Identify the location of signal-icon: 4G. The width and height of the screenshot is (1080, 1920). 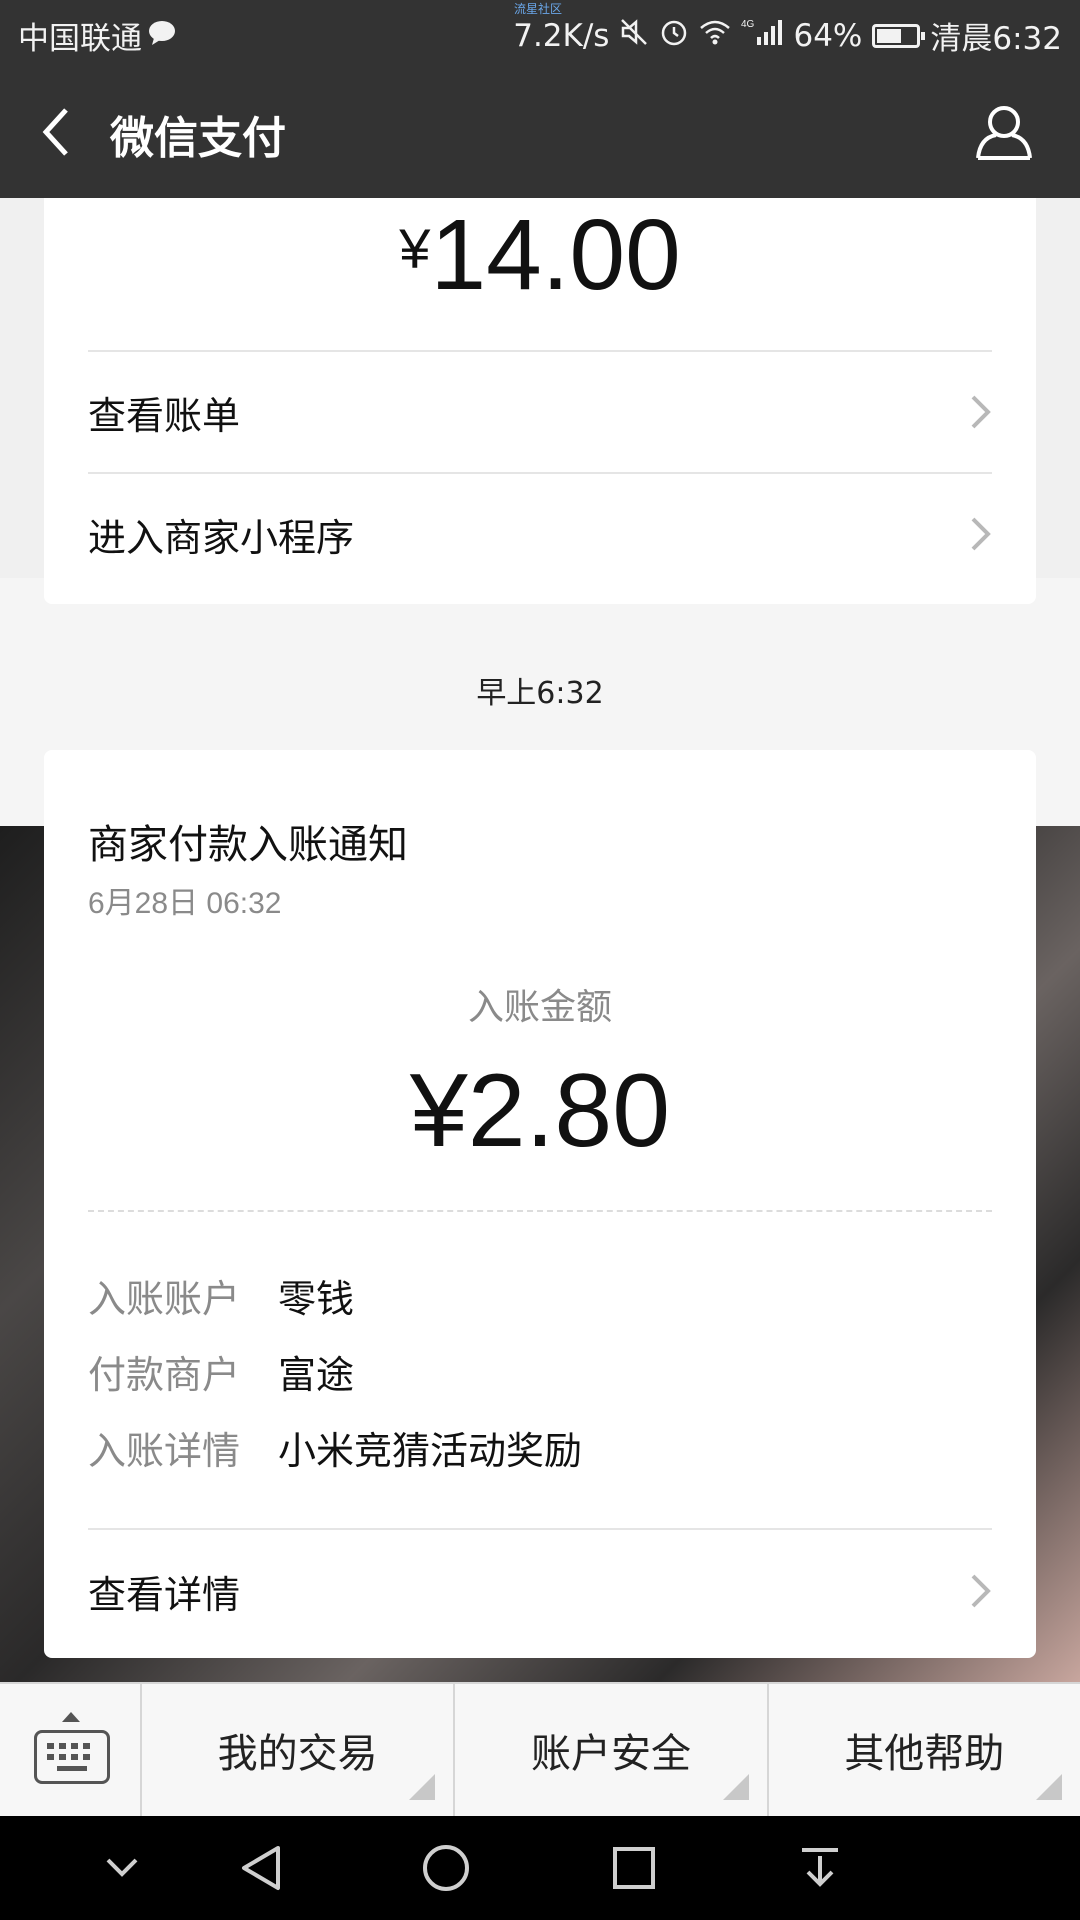
(762, 36).